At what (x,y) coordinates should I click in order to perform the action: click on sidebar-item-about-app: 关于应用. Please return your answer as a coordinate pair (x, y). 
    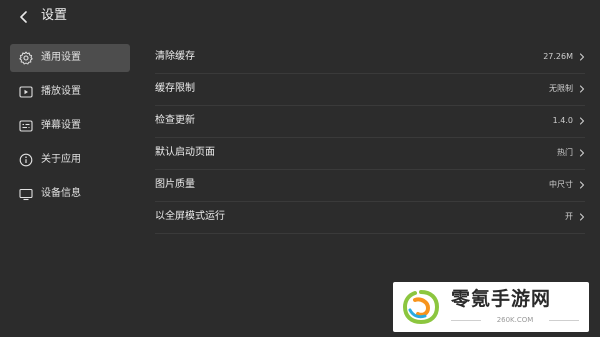
    Looking at the image, I should click on (70, 160).